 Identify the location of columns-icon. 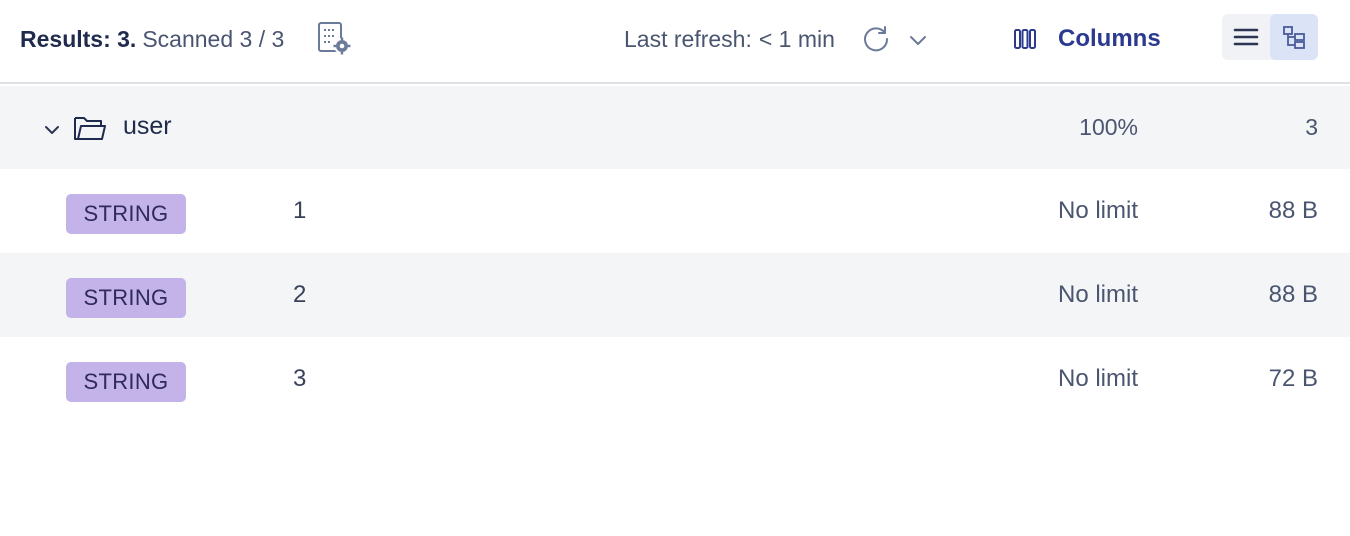
(1025, 39).